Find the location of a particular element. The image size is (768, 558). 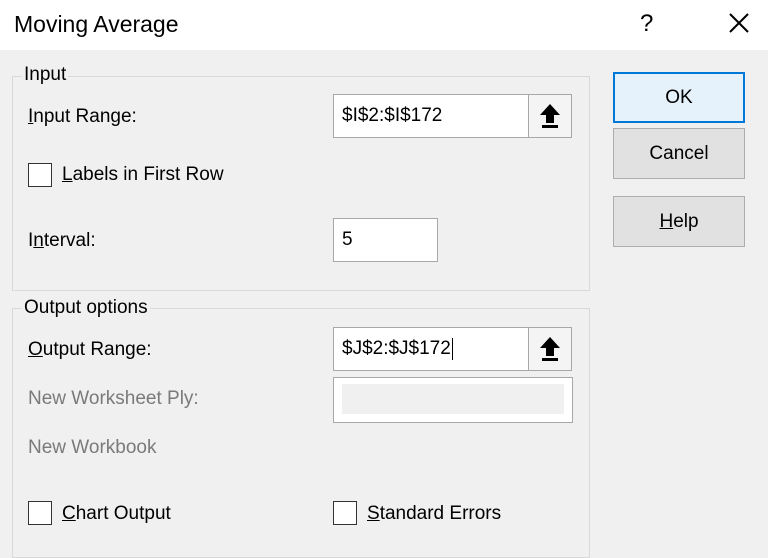

dialog-title: Moving Average is located at coordinates (96, 24).